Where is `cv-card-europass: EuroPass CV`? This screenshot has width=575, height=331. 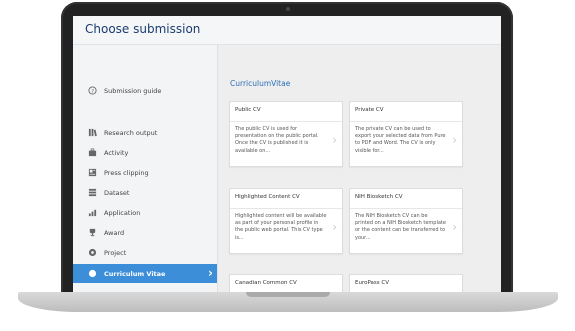
cv-card-europass: EuroPass CV is located at coordinates (406, 283).